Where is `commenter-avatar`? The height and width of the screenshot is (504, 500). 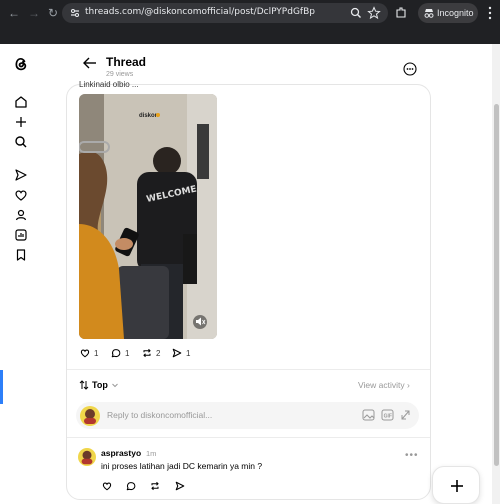 commenter-avatar is located at coordinates (87, 457).